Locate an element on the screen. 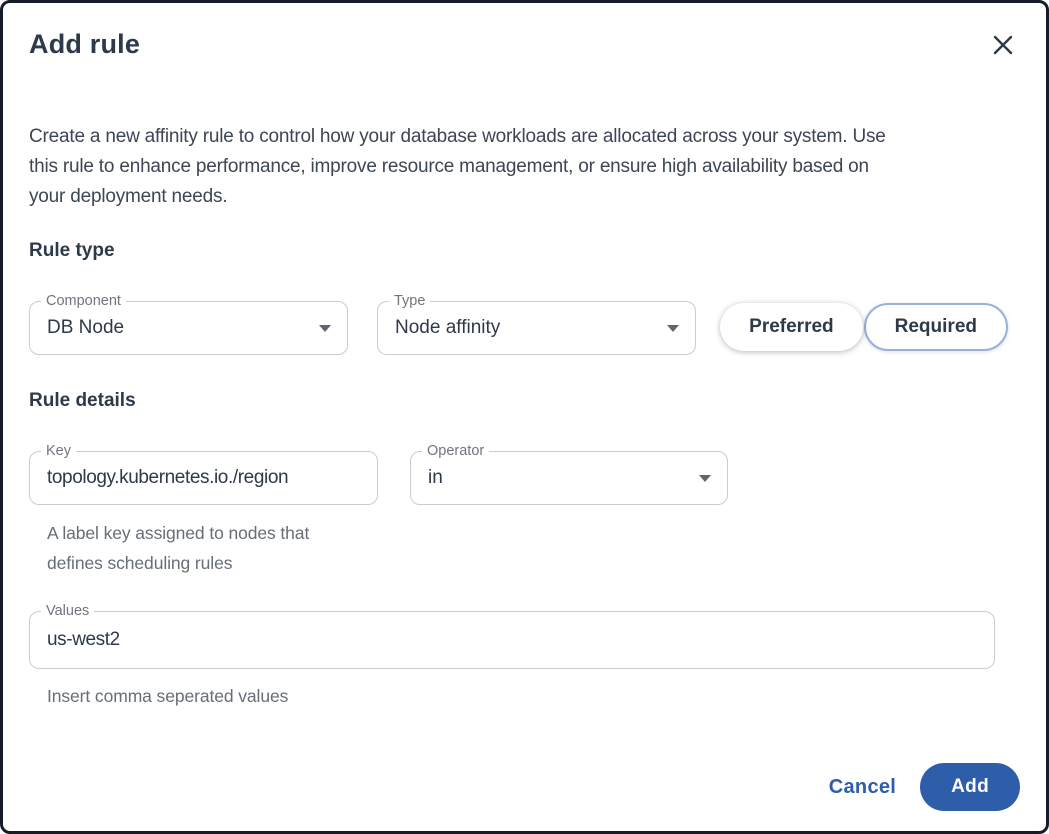  close-icon is located at coordinates (1003, 46).